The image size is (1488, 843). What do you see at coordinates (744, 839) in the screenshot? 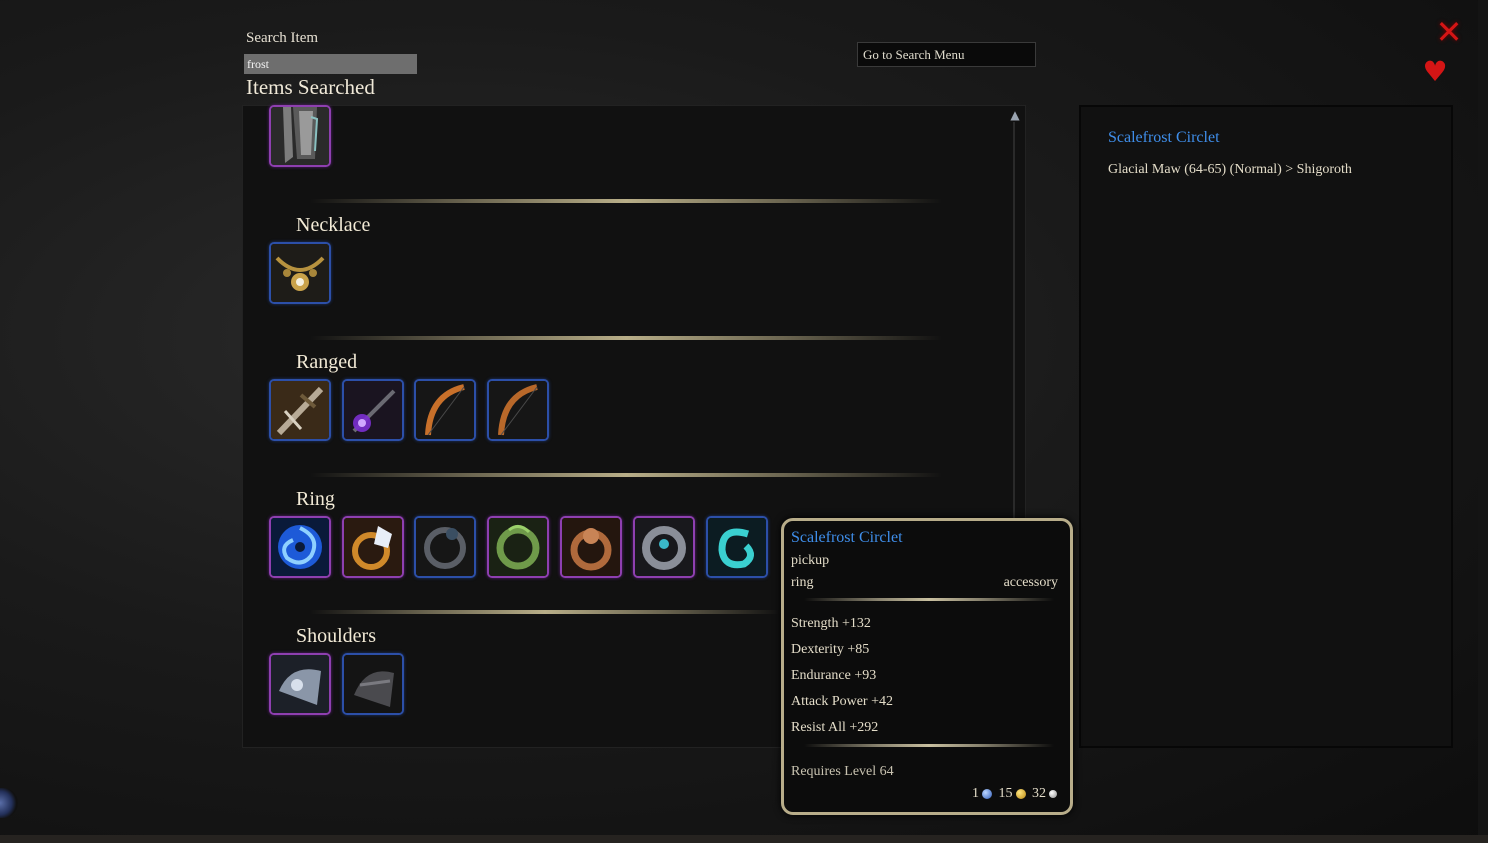
I see `bottom-edge-strip` at bounding box center [744, 839].